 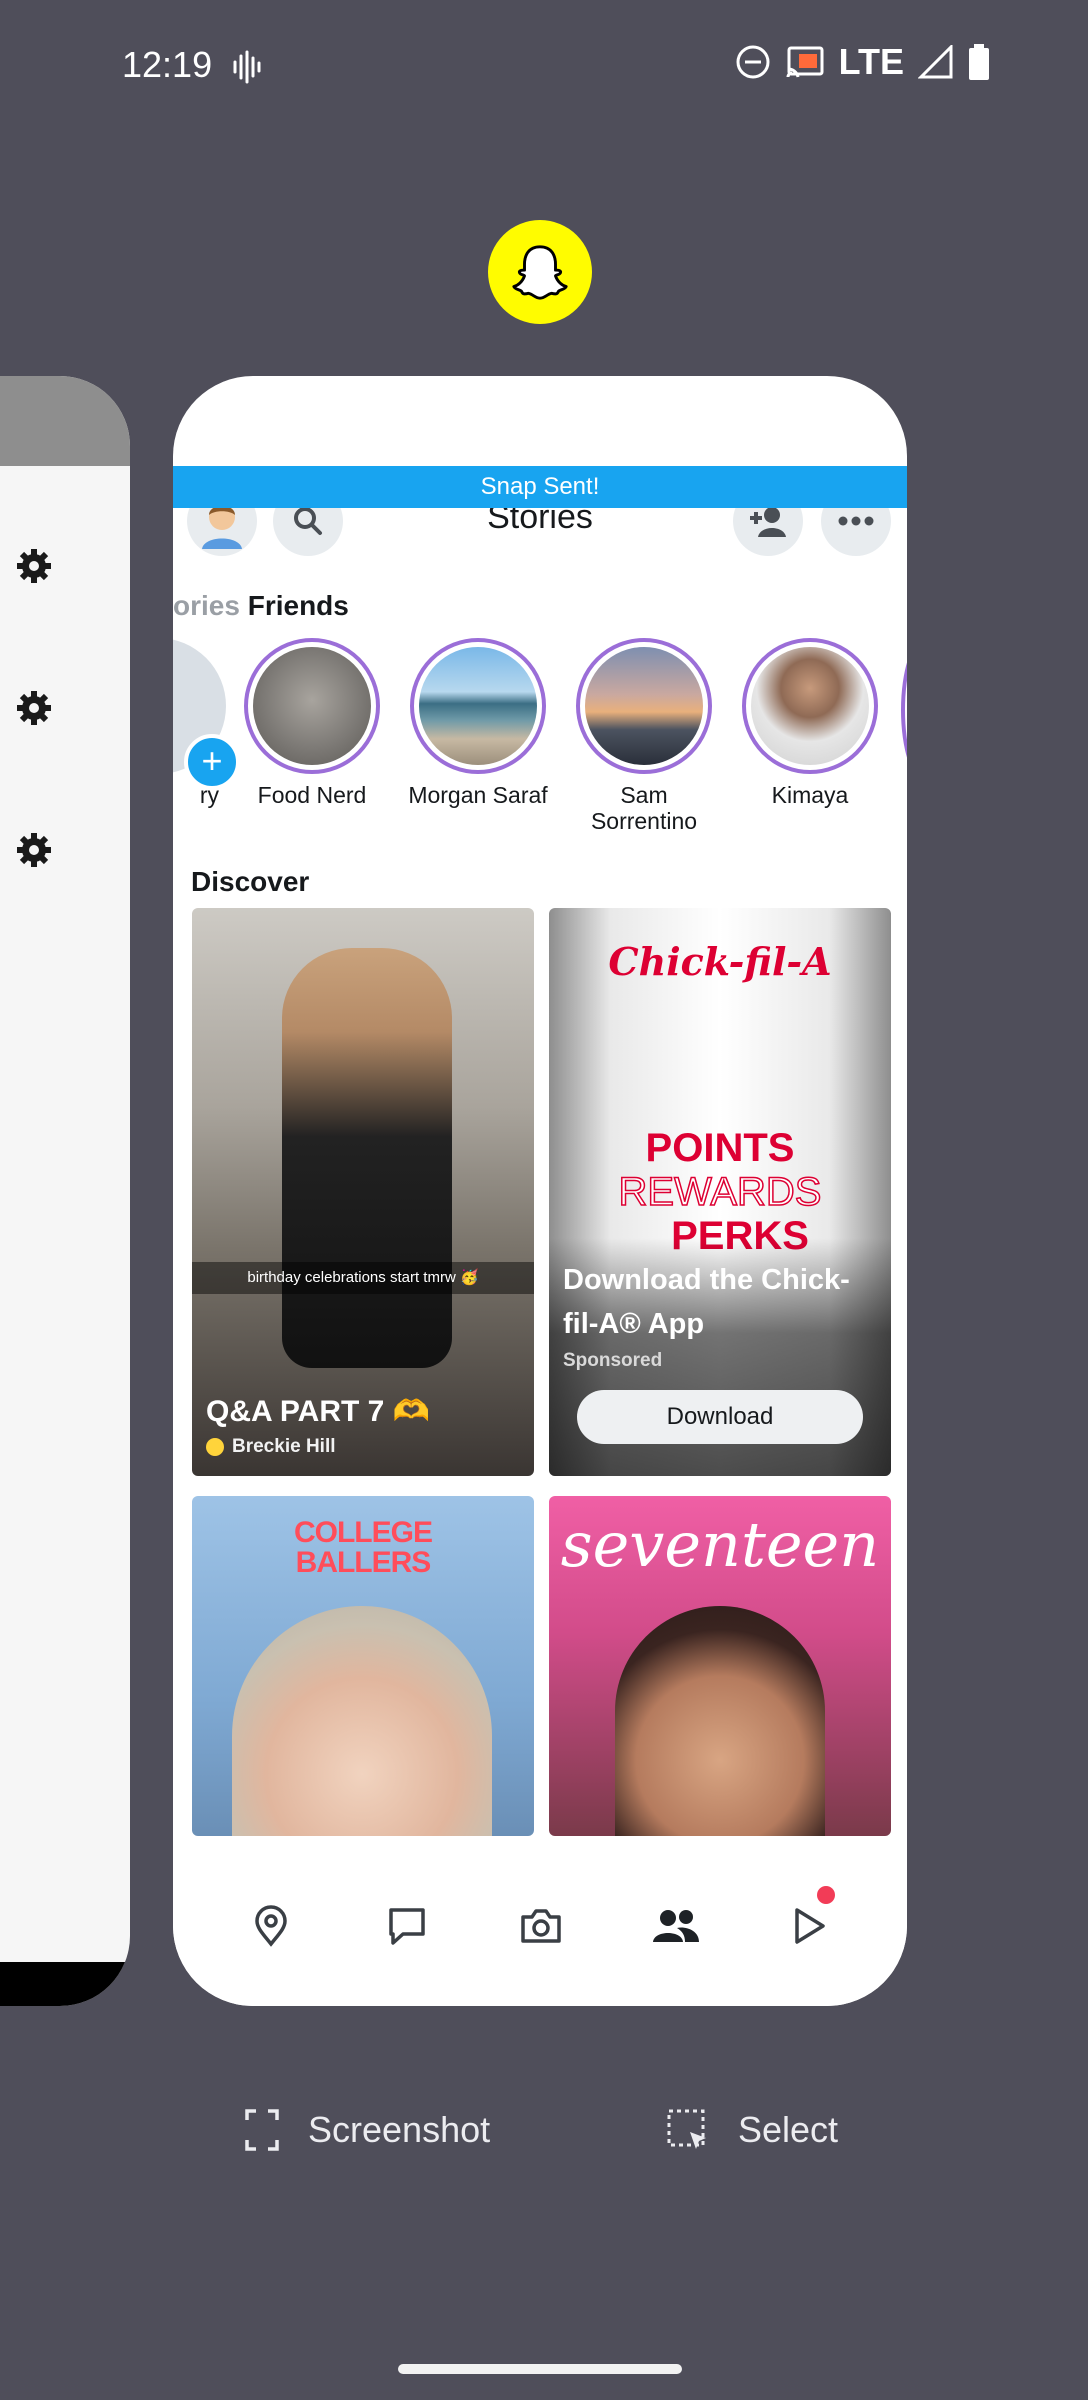 What do you see at coordinates (871, 61) in the screenshot?
I see `network-type: LTE` at bounding box center [871, 61].